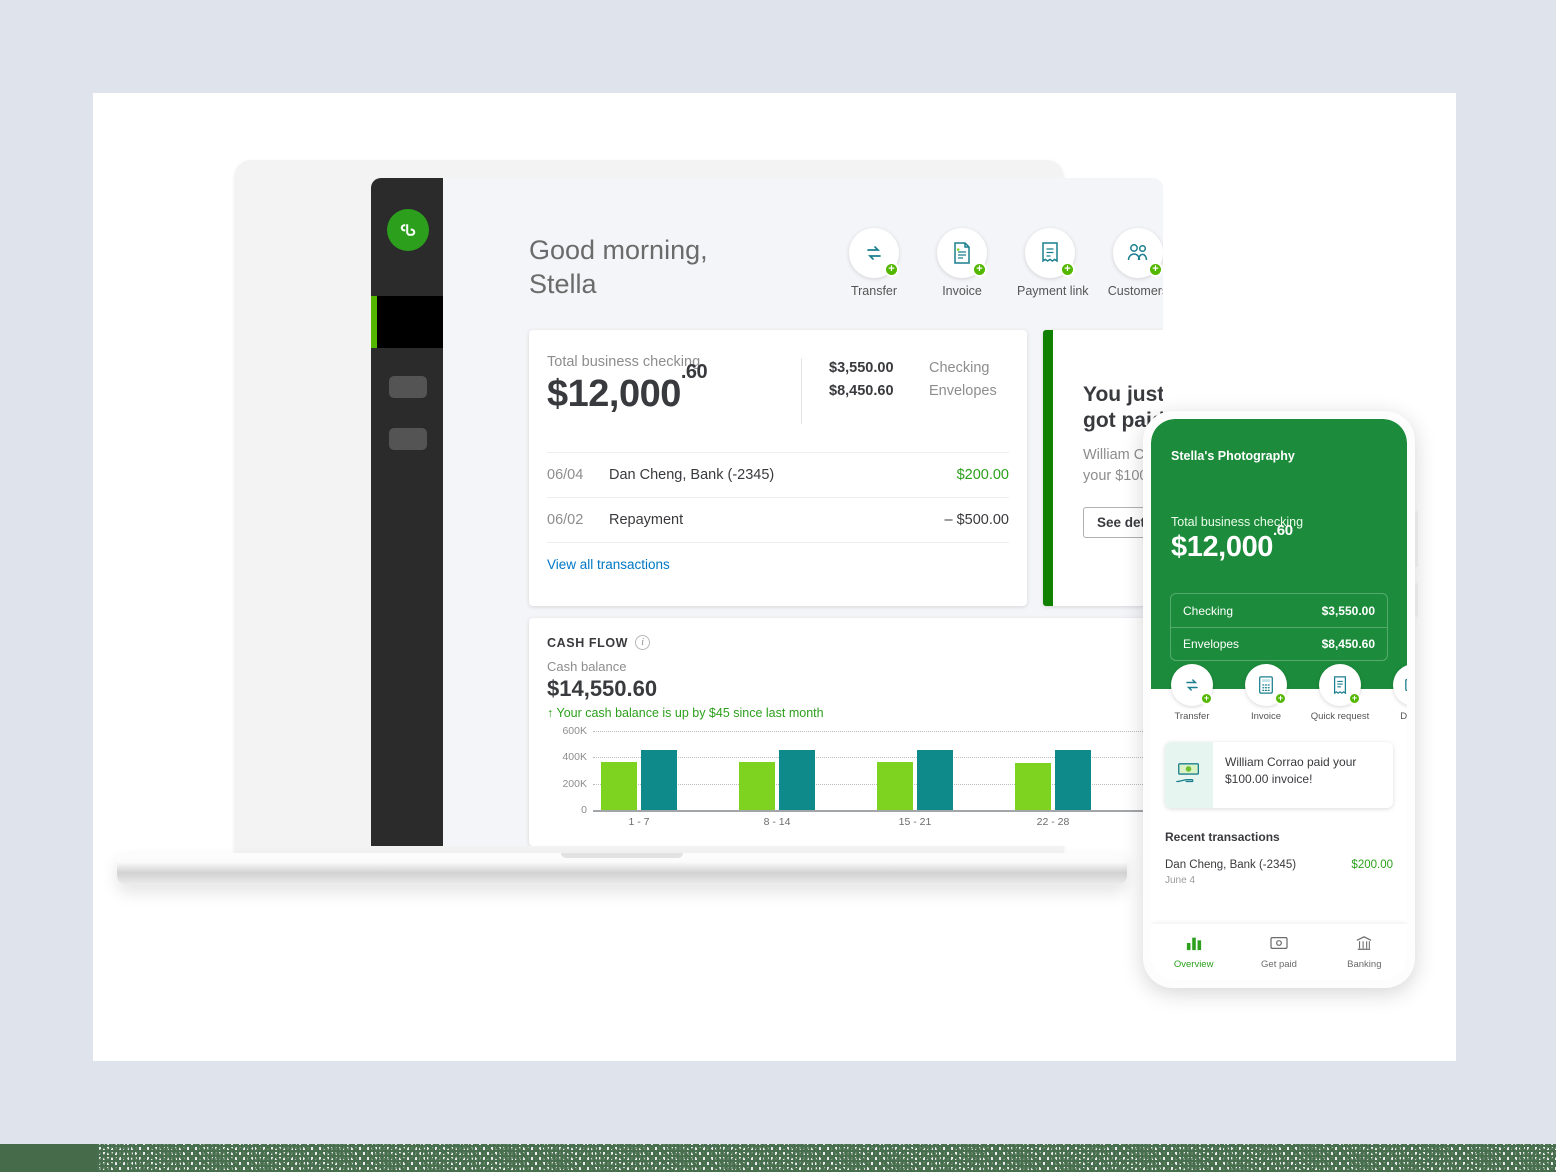 This screenshot has height=1172, width=1556. Describe the element at coordinates (826, 1158) in the screenshot. I see `strip-dither-pattern` at that location.